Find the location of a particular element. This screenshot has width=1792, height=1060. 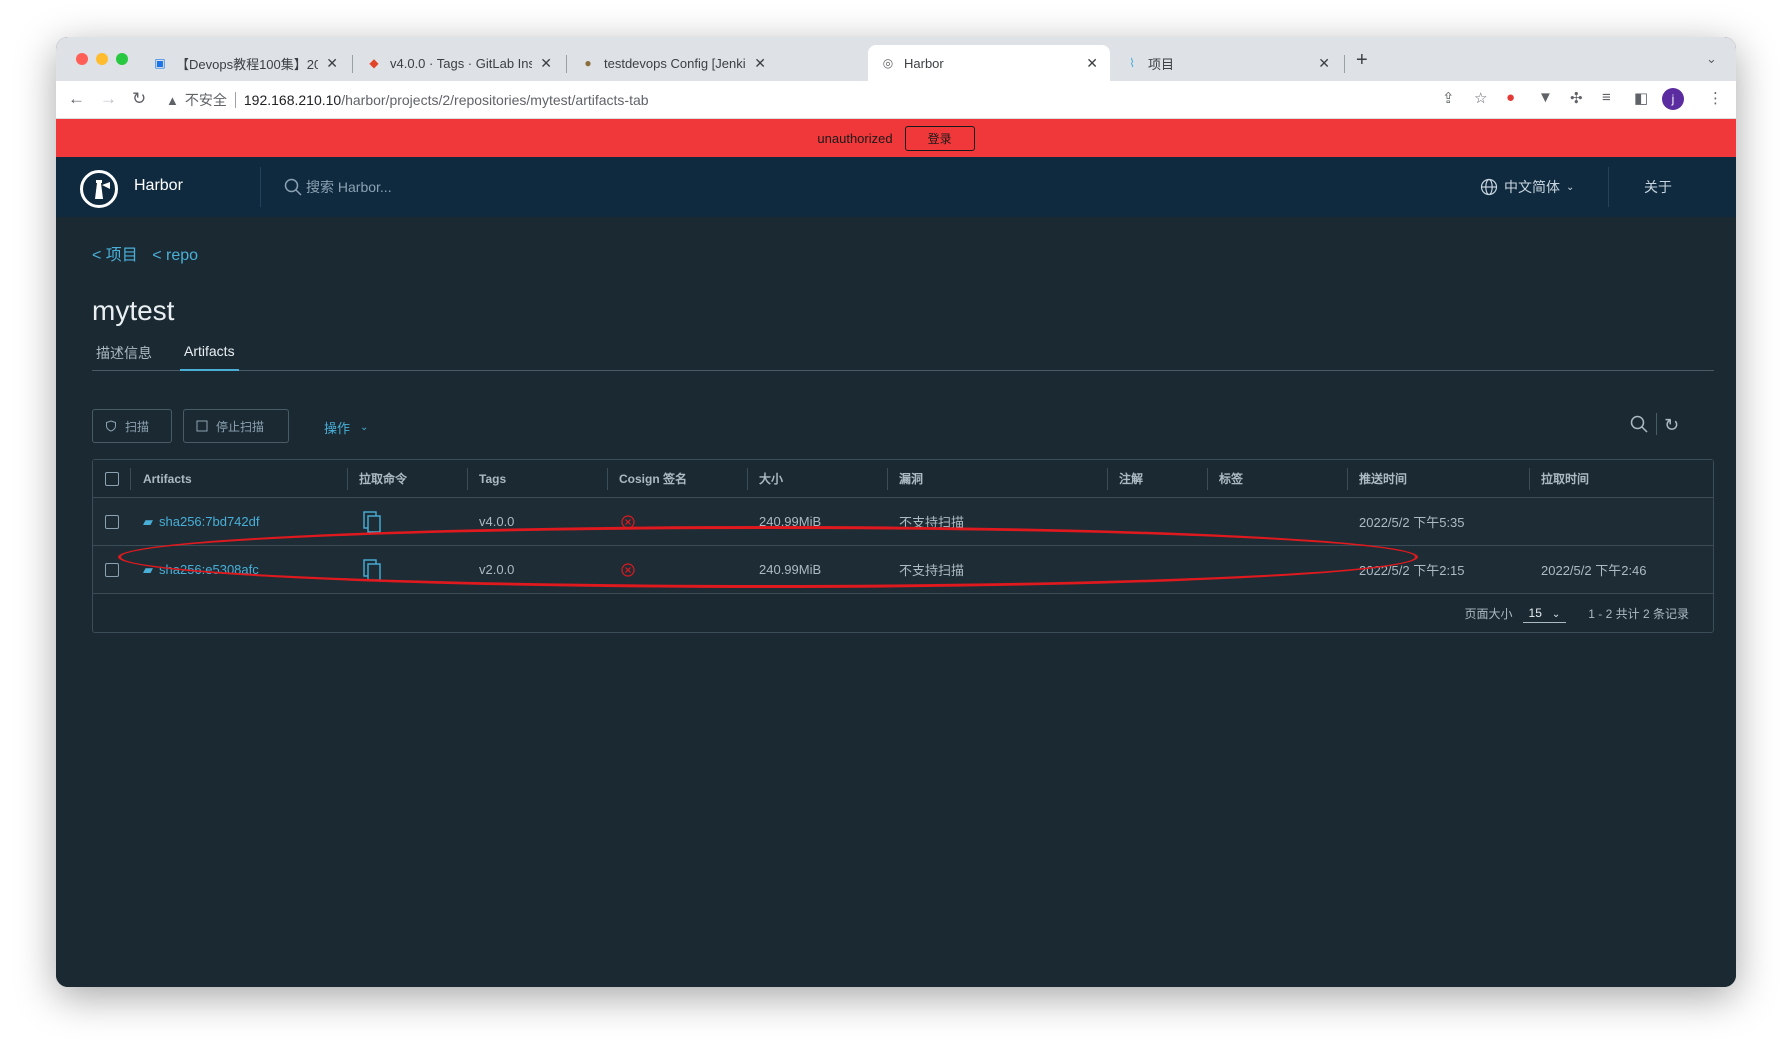

breadcrumb: < 项目 < repo is located at coordinates (150, 253).